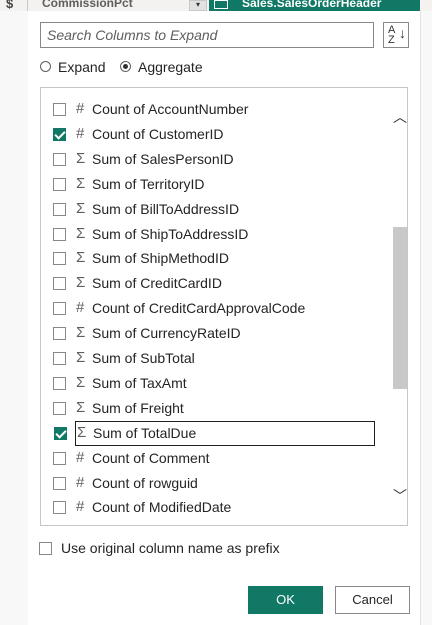  I want to click on column-header-commissionpct: CommissionPct, so click(107, 5).